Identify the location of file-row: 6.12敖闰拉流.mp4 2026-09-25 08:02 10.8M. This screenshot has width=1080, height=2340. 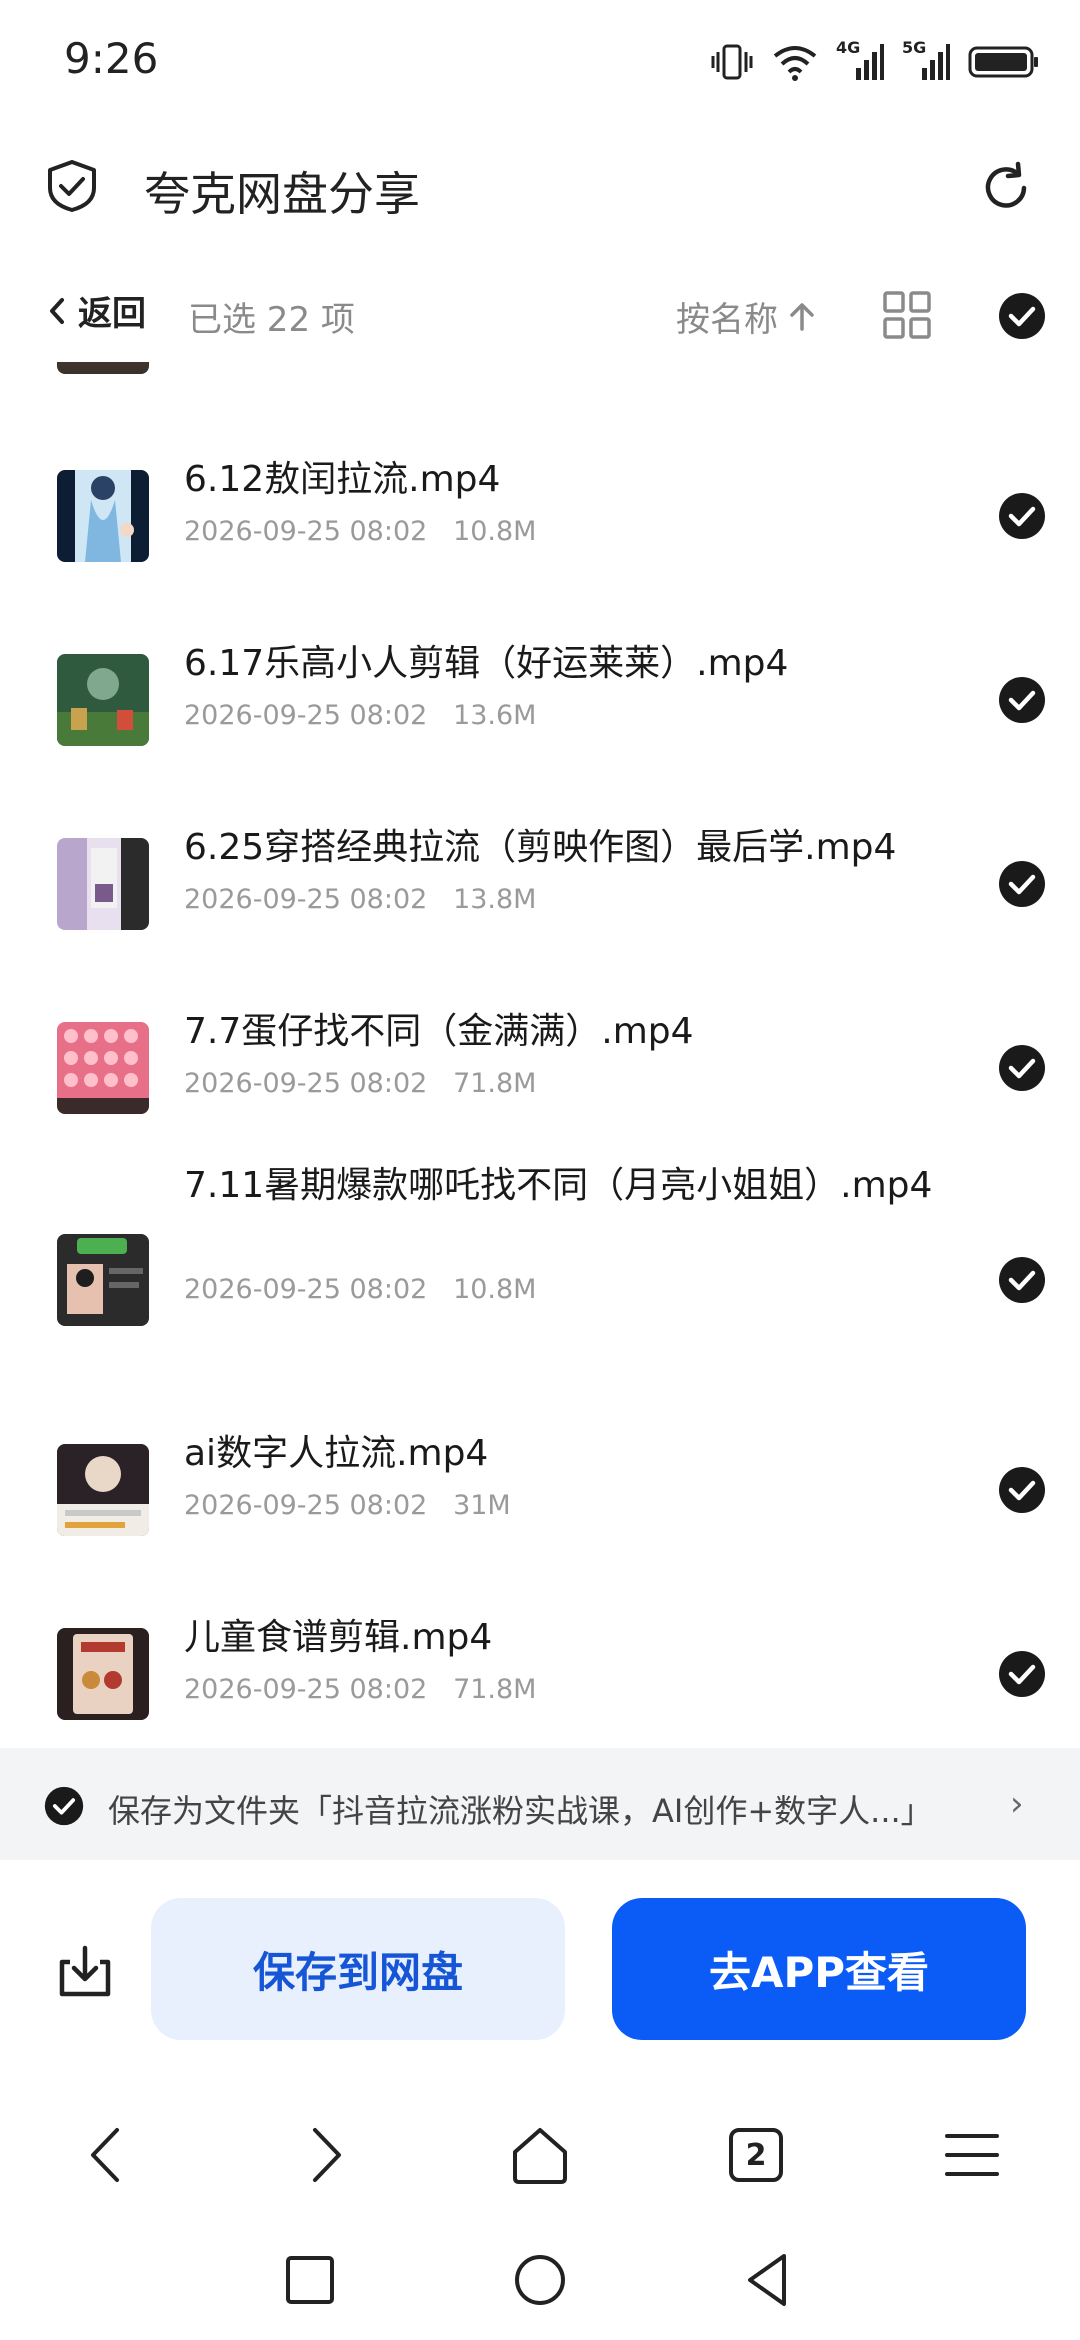
(540, 522).